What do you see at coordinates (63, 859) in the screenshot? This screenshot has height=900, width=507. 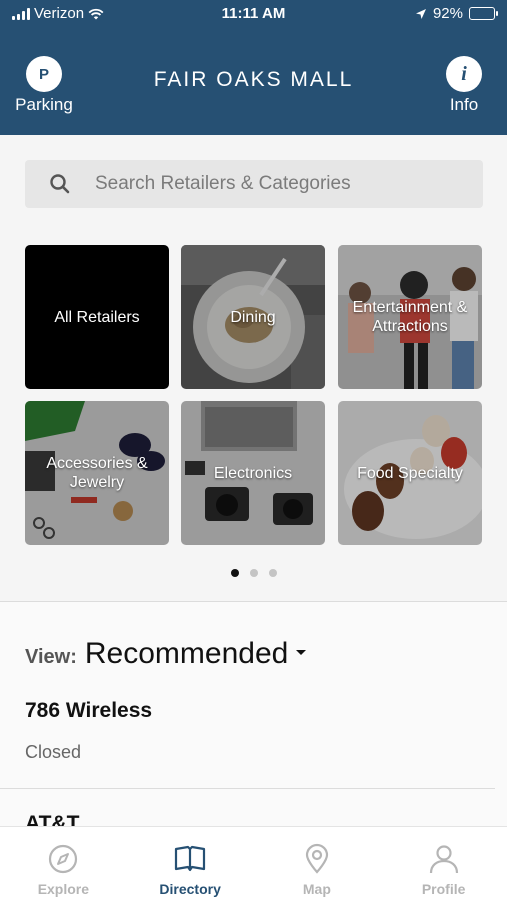 I see `compass-icon` at bounding box center [63, 859].